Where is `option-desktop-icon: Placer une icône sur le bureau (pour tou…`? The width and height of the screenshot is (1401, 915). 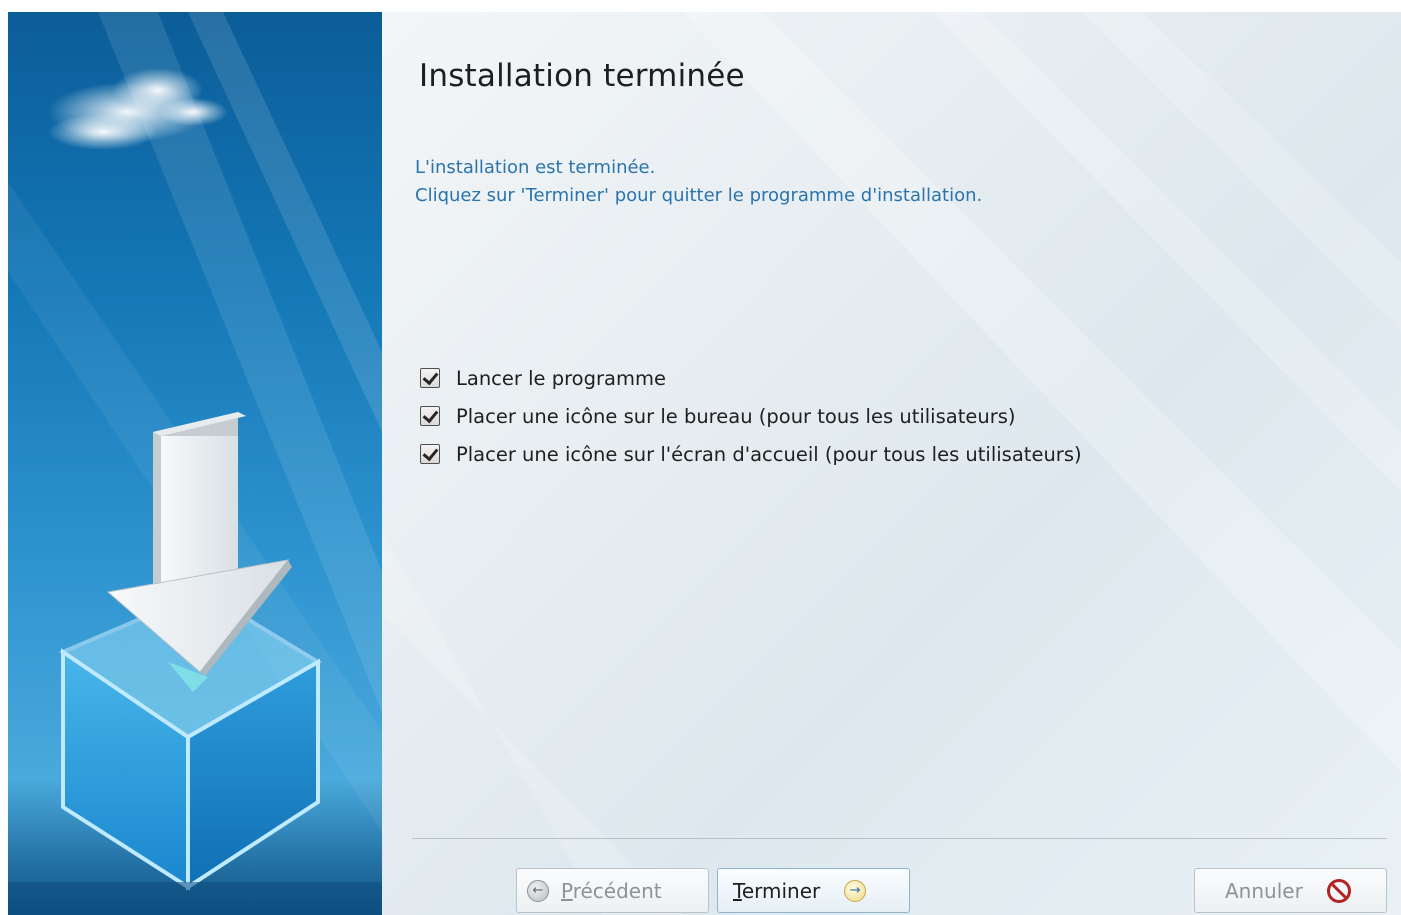 option-desktop-icon: Placer une icône sur le bureau (pour tou… is located at coordinates (751, 416).